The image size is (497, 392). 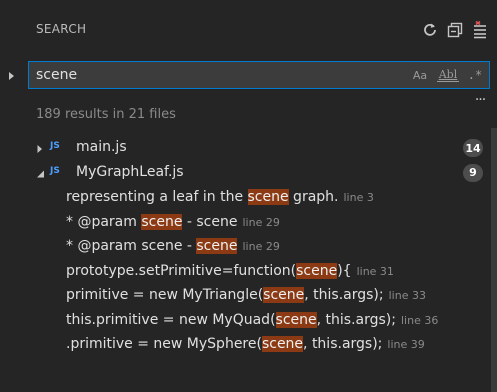 I want to click on file-name: MyGraphLeaf.js, so click(x=130, y=171).